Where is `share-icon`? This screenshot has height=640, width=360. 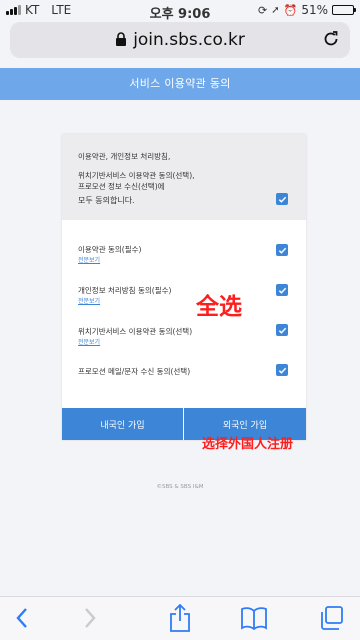 share-icon is located at coordinates (180, 618).